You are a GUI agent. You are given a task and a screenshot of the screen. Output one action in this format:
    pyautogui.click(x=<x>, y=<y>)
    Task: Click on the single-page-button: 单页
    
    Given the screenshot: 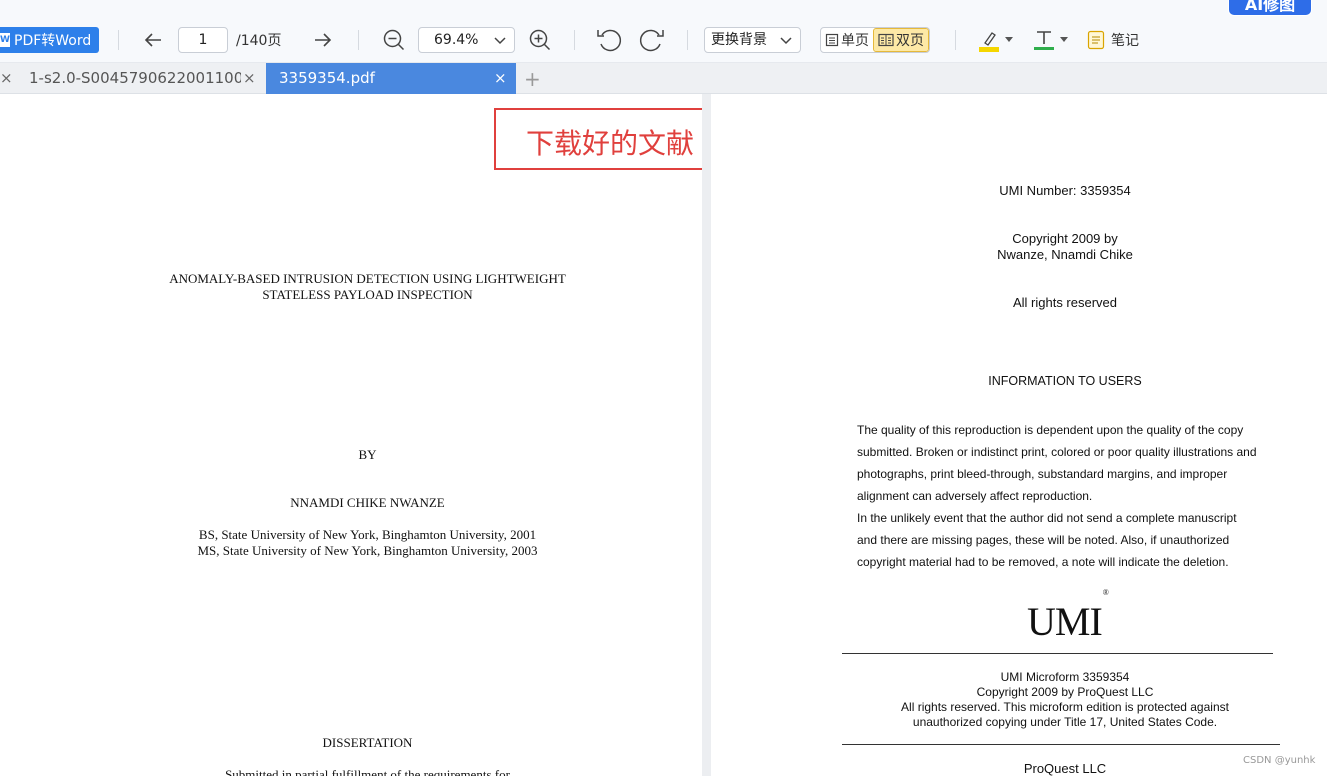 What is the action you would take?
    pyautogui.click(x=847, y=40)
    